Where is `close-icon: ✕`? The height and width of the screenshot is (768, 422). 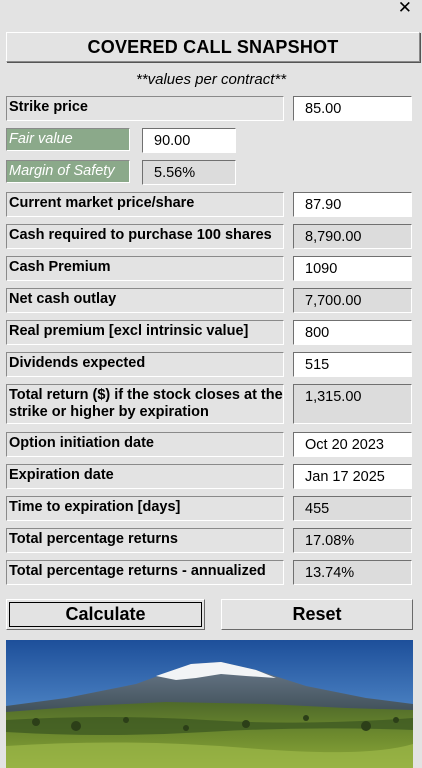
close-icon: ✕ is located at coordinates (405, 8).